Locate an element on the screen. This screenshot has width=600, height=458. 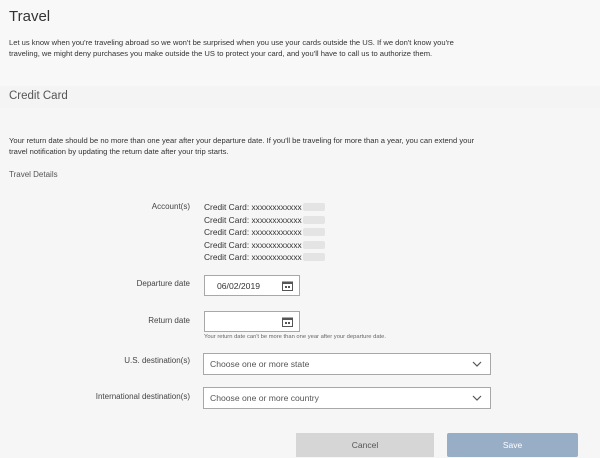
us-destination-placeholder: Choose one or more state is located at coordinates (260, 364).